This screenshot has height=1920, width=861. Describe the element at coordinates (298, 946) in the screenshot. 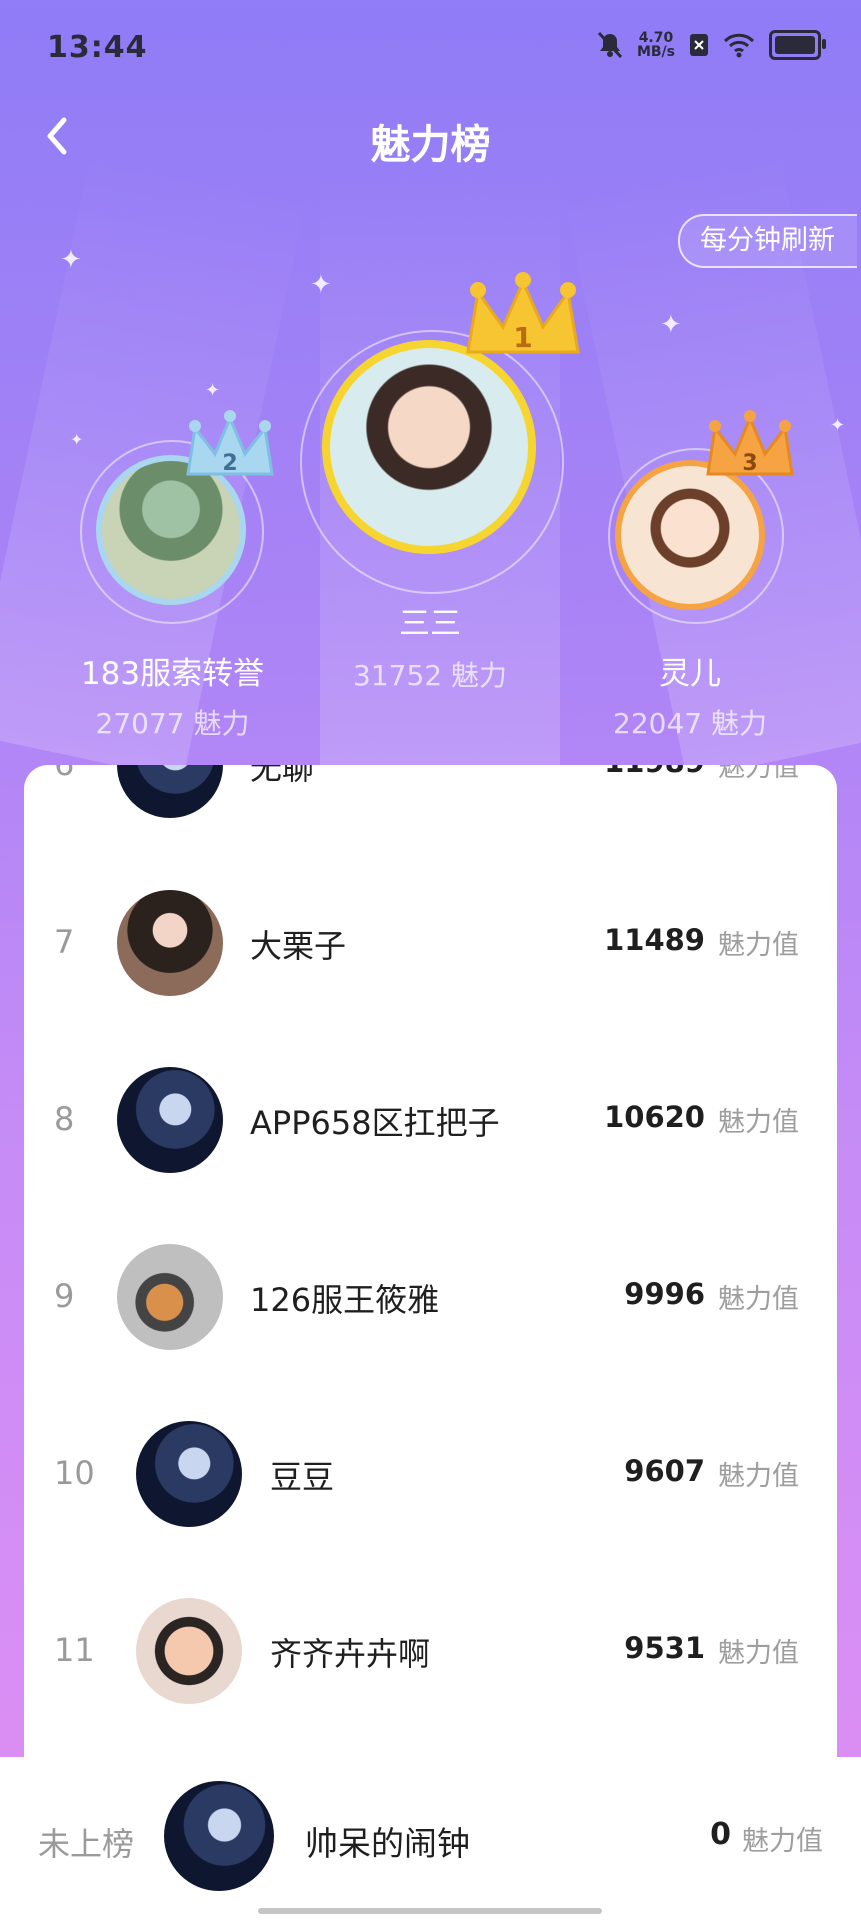

I see `user-name: 大栗子` at that location.